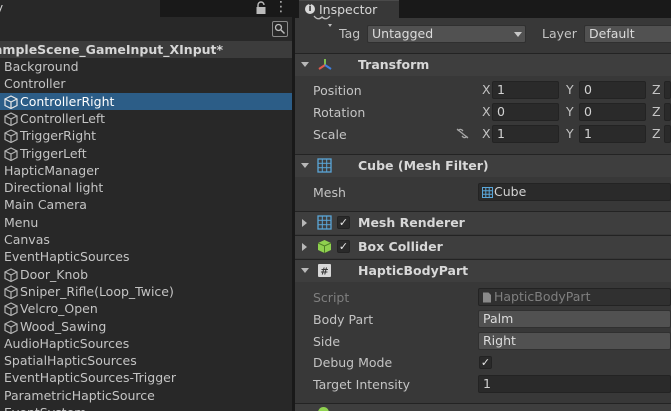  Describe the element at coordinates (54, 274) in the screenshot. I see `hierarchy-item-label: Door_Knob` at that location.